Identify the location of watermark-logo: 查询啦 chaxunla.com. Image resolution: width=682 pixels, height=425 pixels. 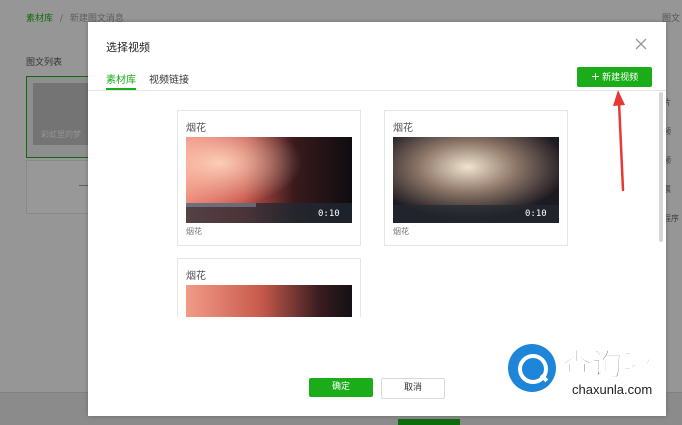
(593, 375).